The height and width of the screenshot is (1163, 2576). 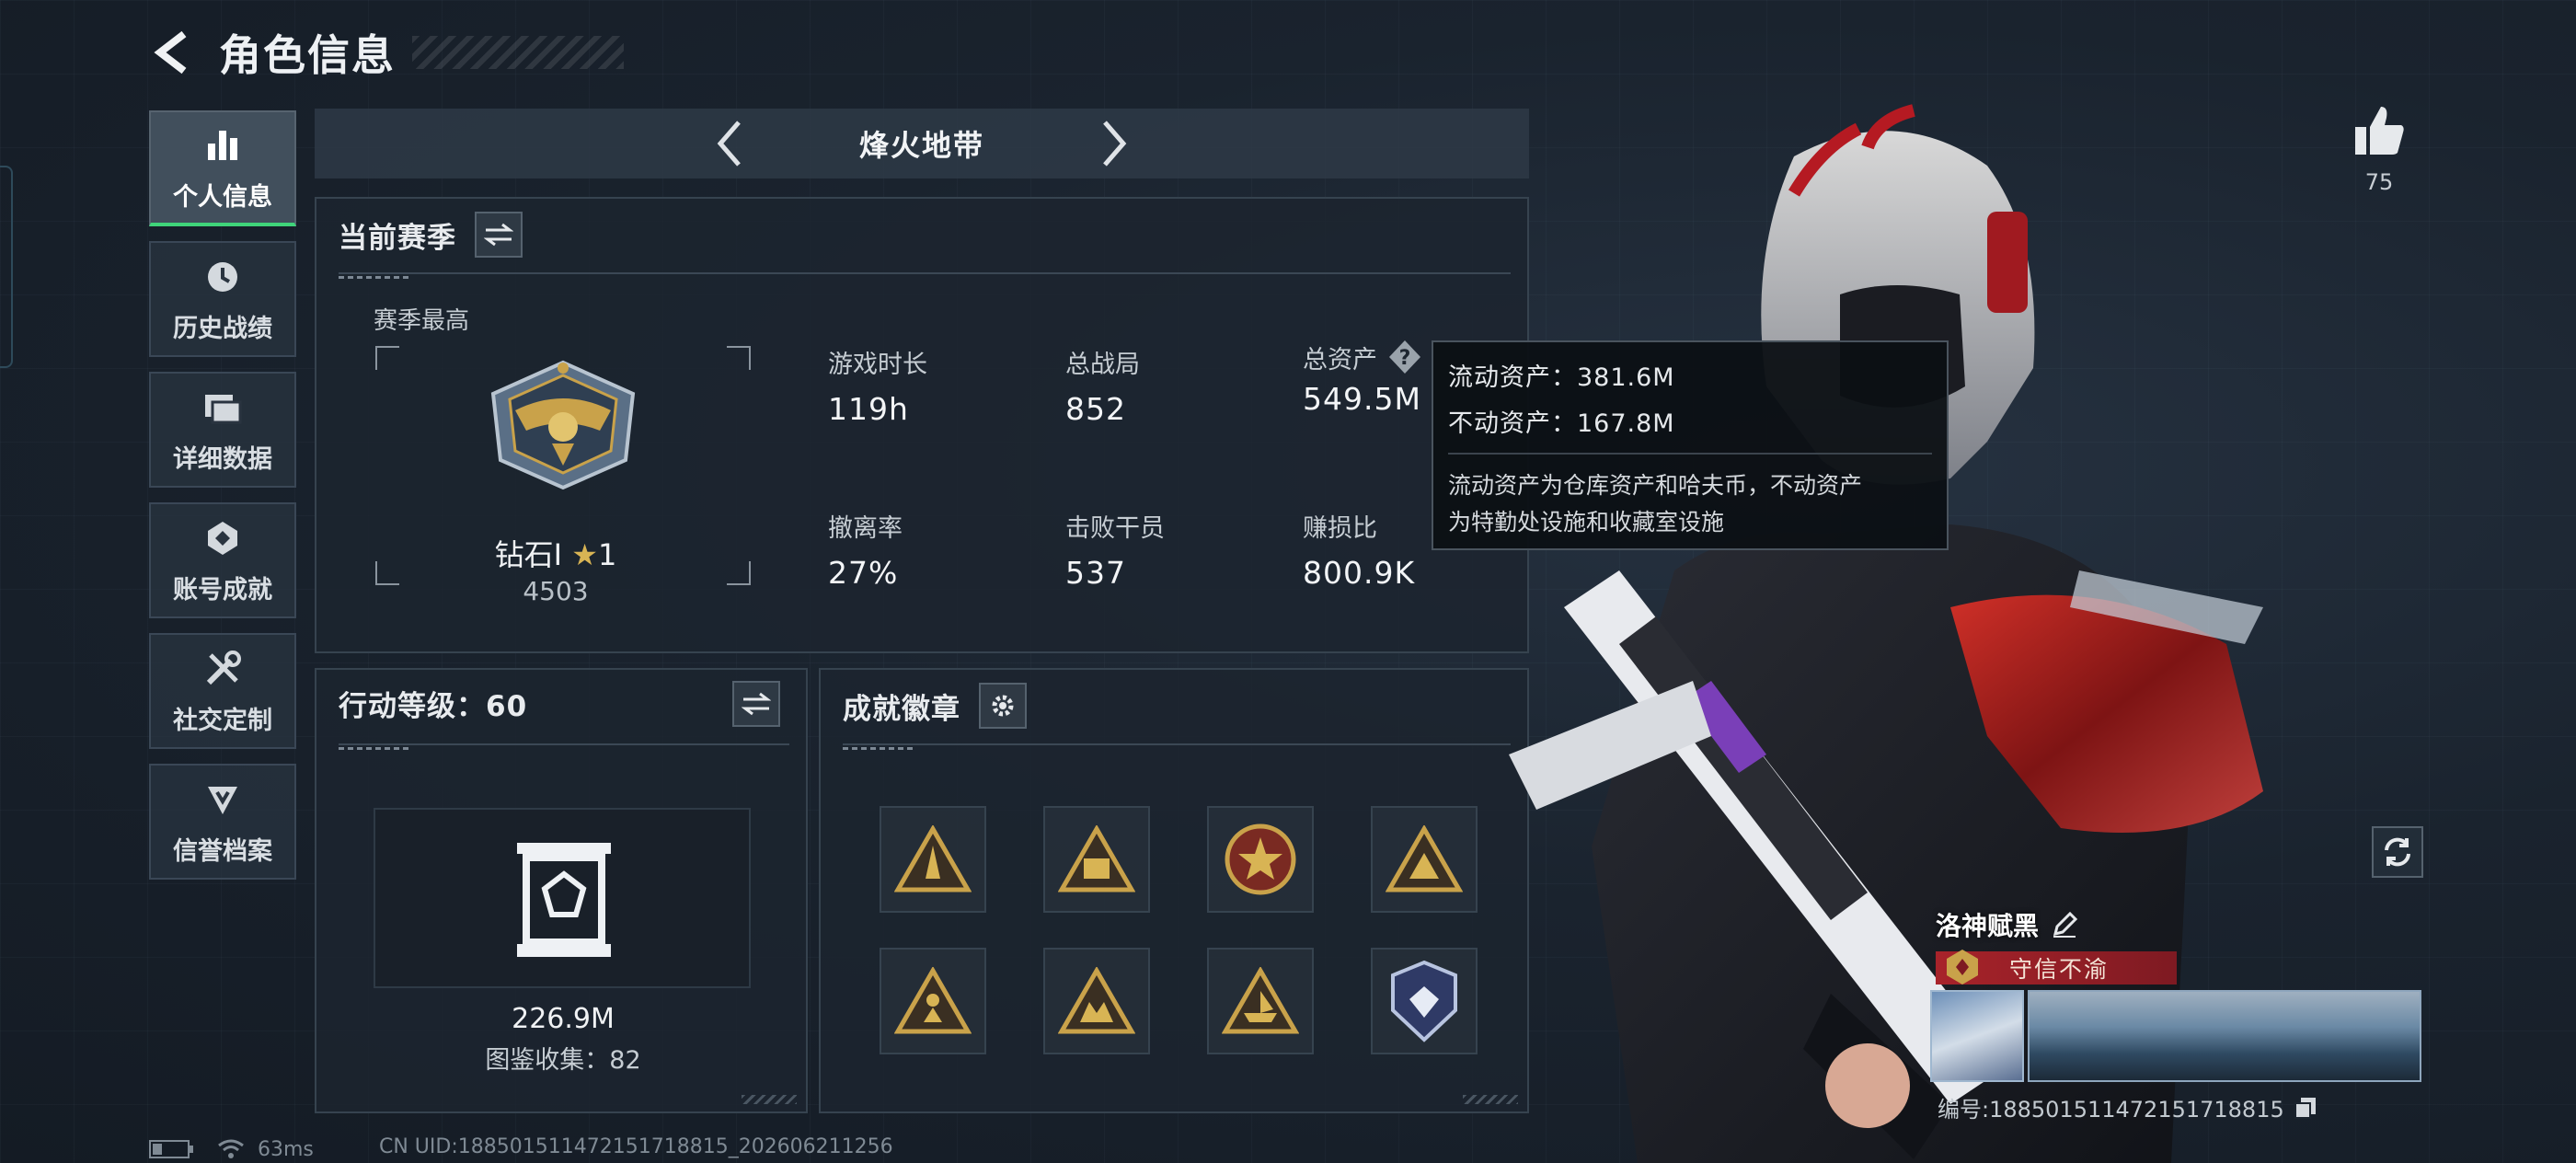 What do you see at coordinates (222, 168) in the screenshot?
I see `sidebar-item-personal-info: 个人信息` at bounding box center [222, 168].